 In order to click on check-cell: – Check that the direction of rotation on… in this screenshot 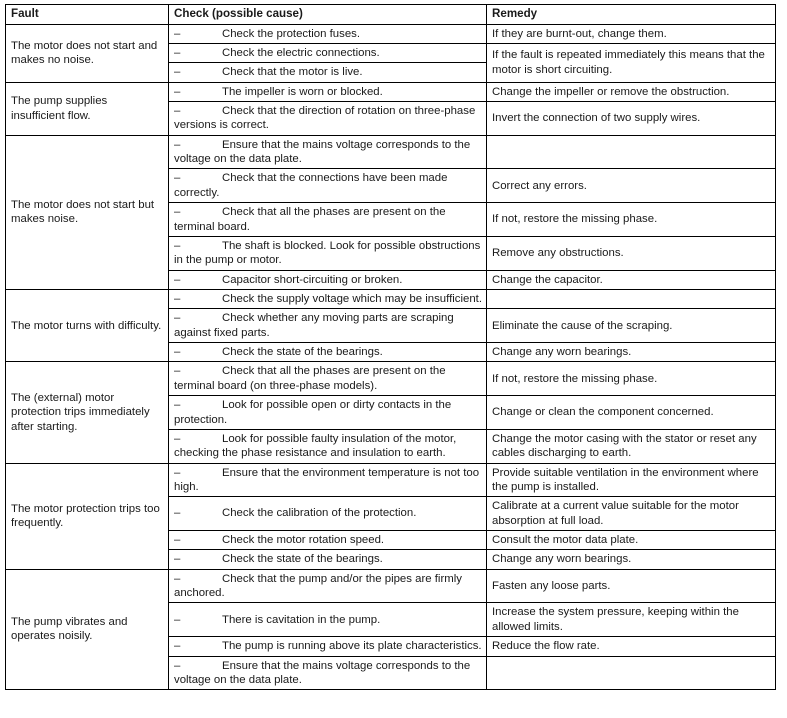, I will do `click(327, 118)`.